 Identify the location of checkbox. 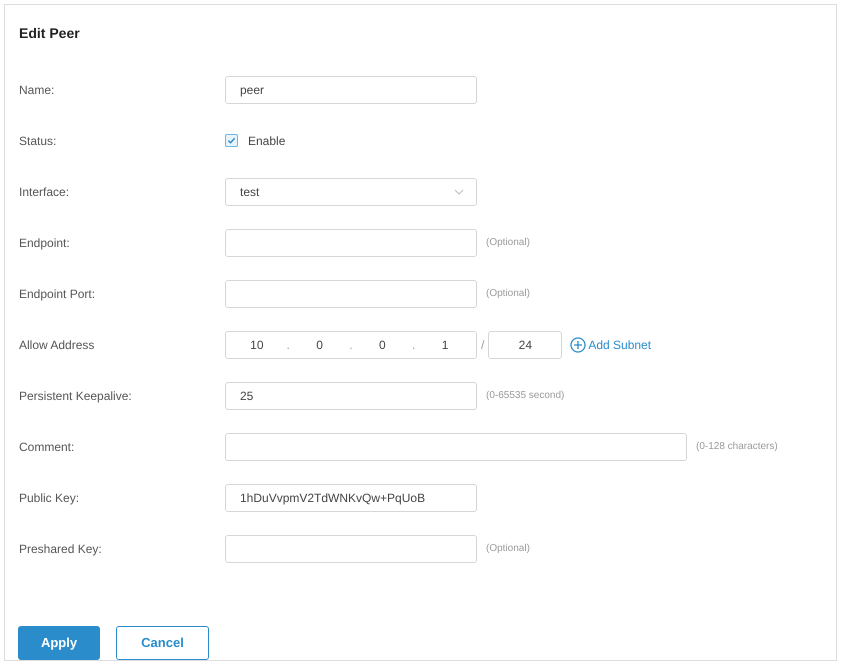
(231, 140).